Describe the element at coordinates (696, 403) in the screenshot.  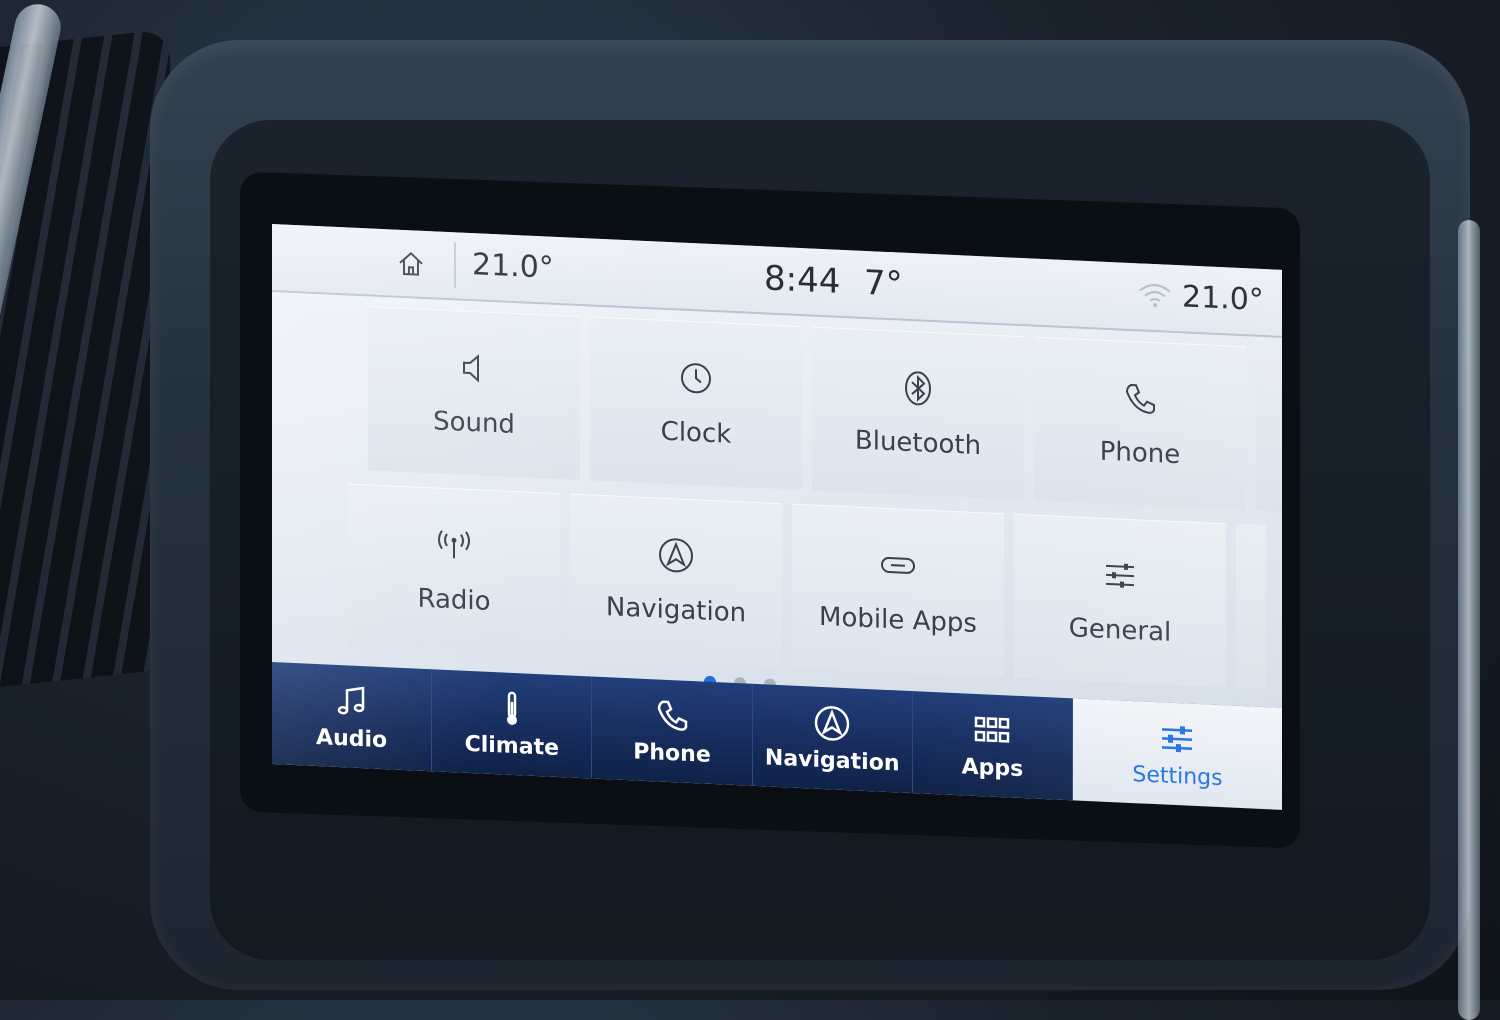
I see `tile-clock: Clock` at that location.